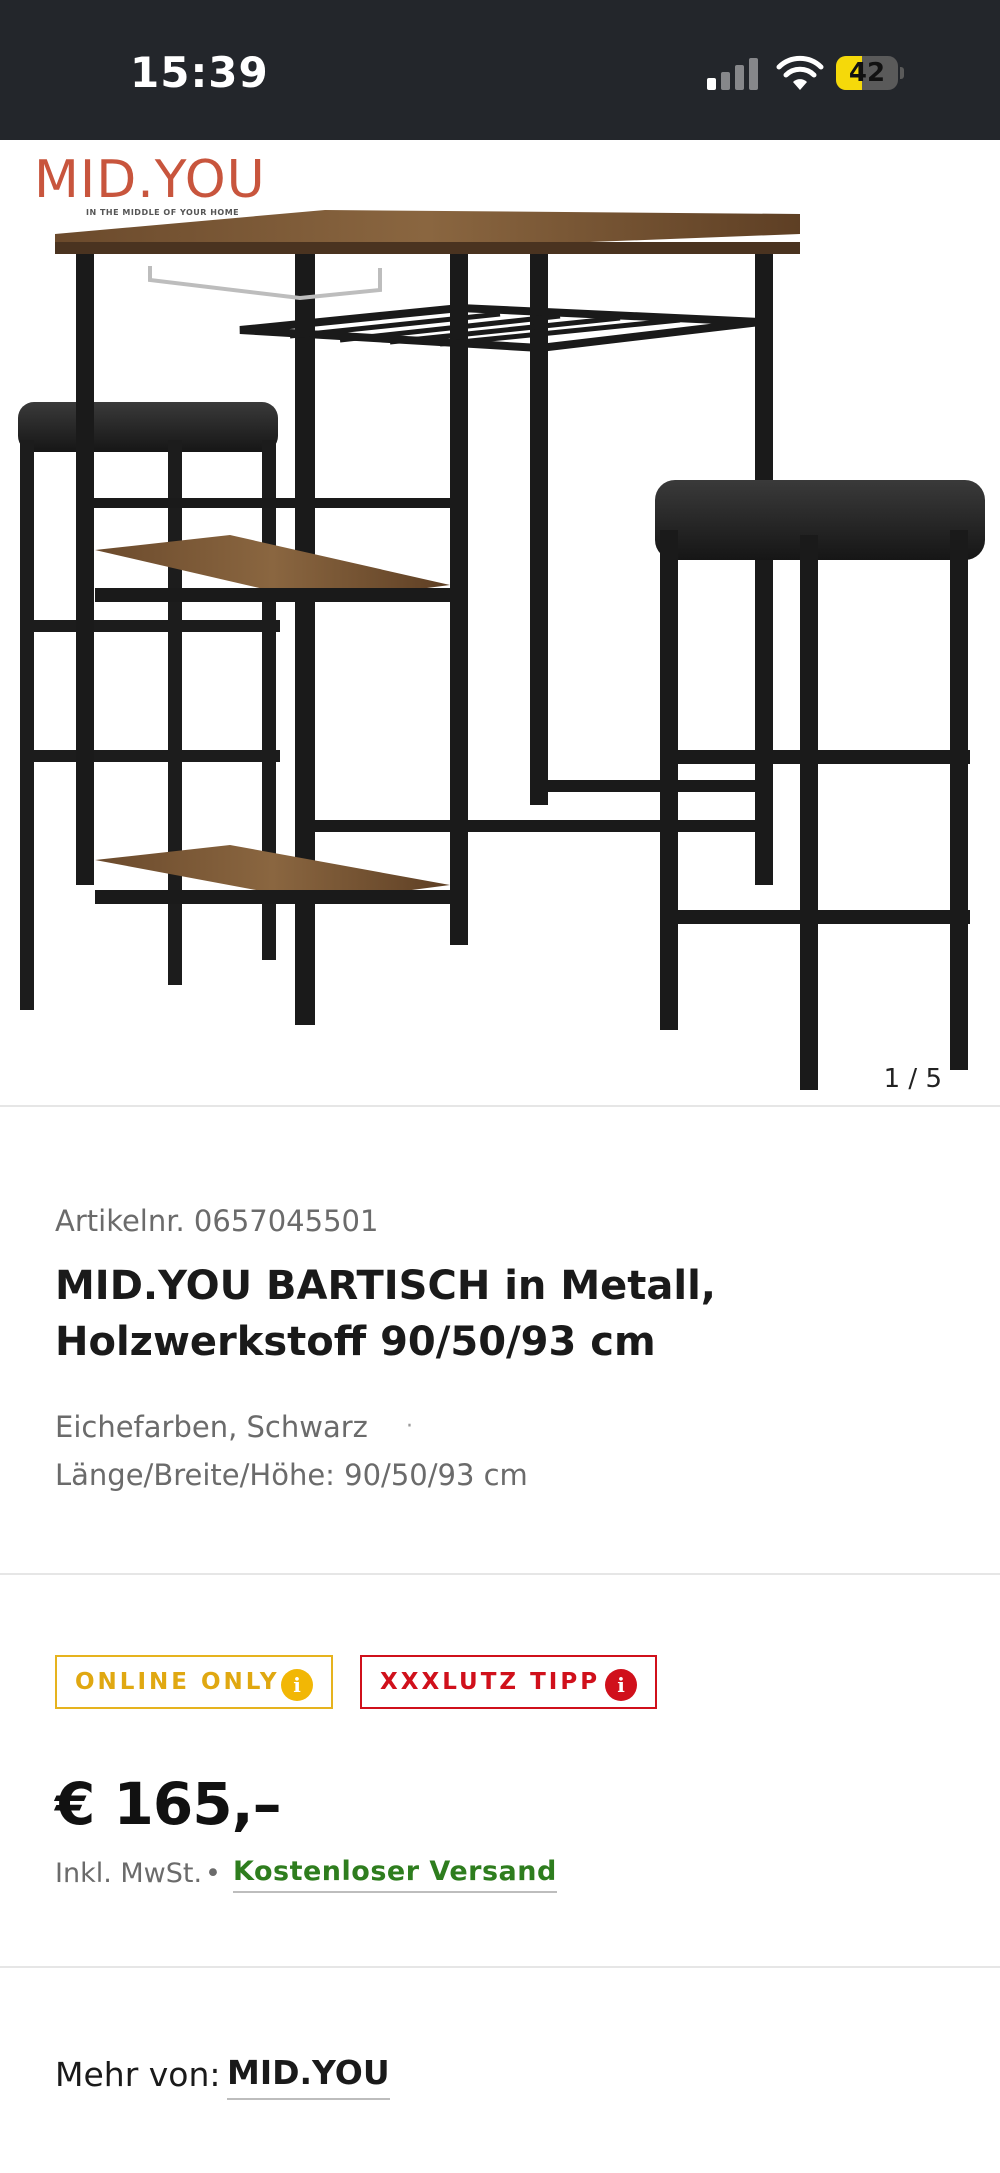 This screenshot has width=1000, height=2173. Describe the element at coordinates (395, 1874) in the screenshot. I see `free-shipping-link: Kostenloser Versand` at that location.